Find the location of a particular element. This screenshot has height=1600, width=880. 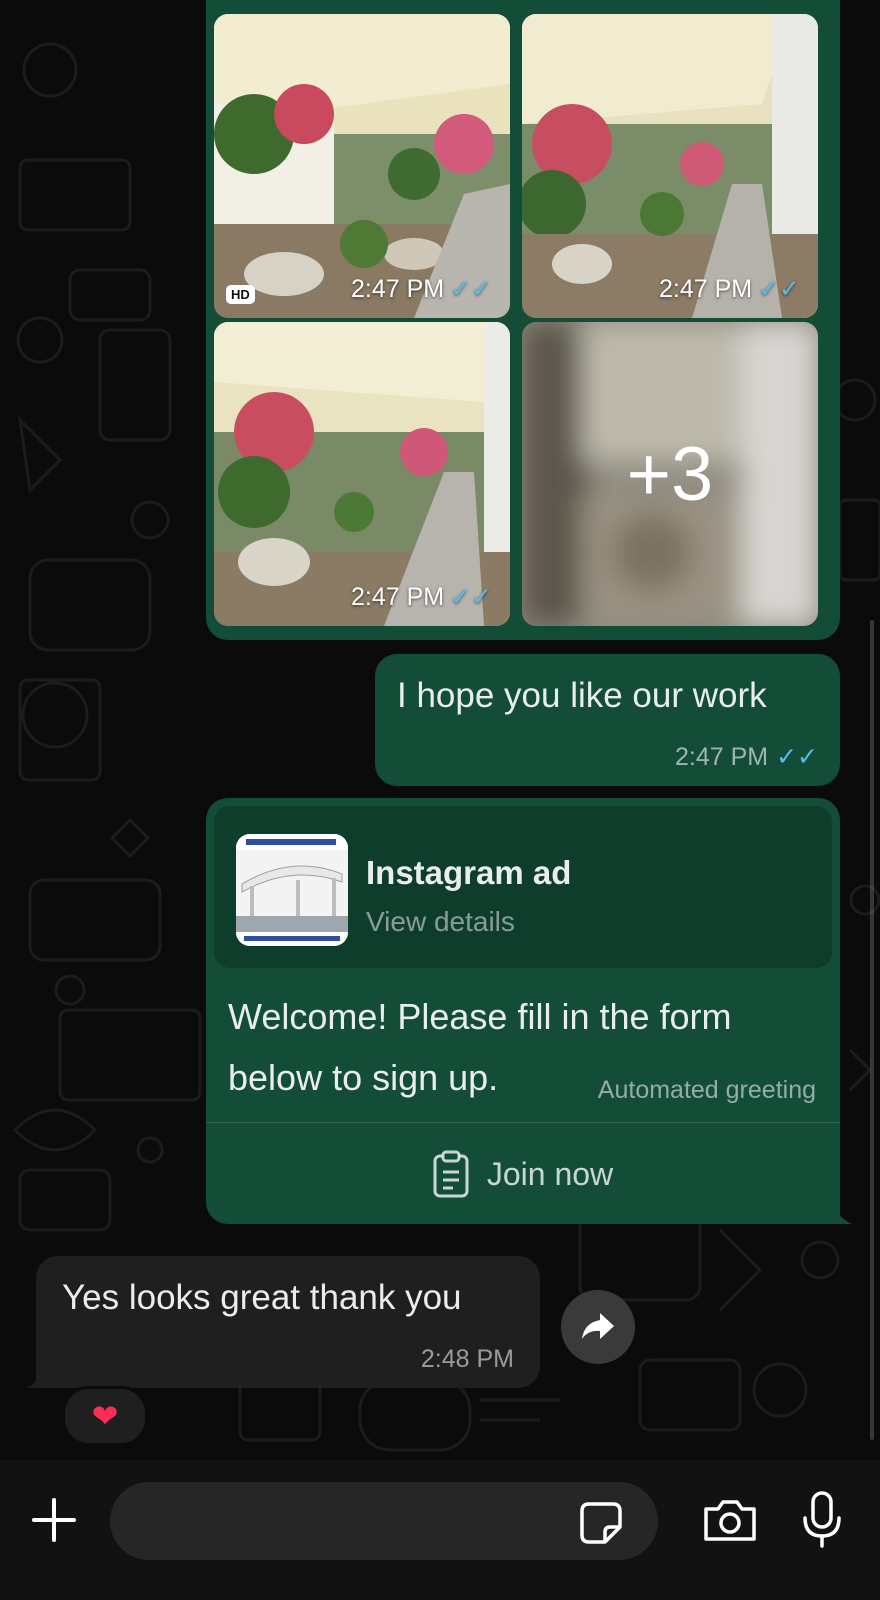

sticker-icon is located at coordinates (601, 1523).